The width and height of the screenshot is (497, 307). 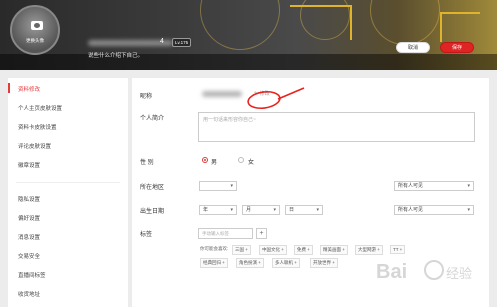 I want to click on tag-suggestion: 三国 +, so click(x=241, y=250).